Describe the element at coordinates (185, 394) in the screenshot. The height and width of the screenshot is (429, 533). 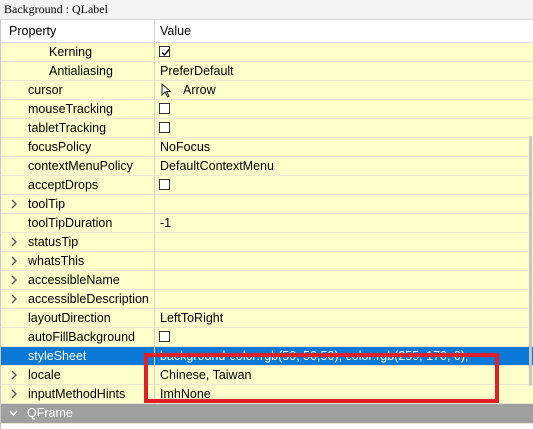
I see `property-value: ImhNone` at that location.